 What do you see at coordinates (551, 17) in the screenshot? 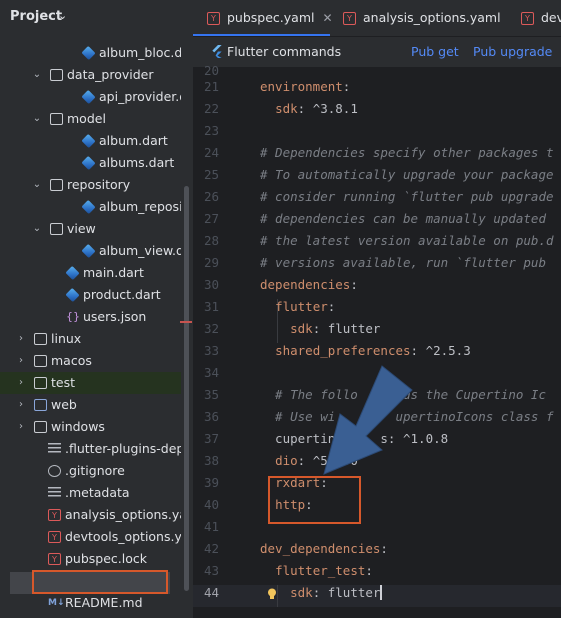
I see `tab-label: devt` at bounding box center [551, 17].